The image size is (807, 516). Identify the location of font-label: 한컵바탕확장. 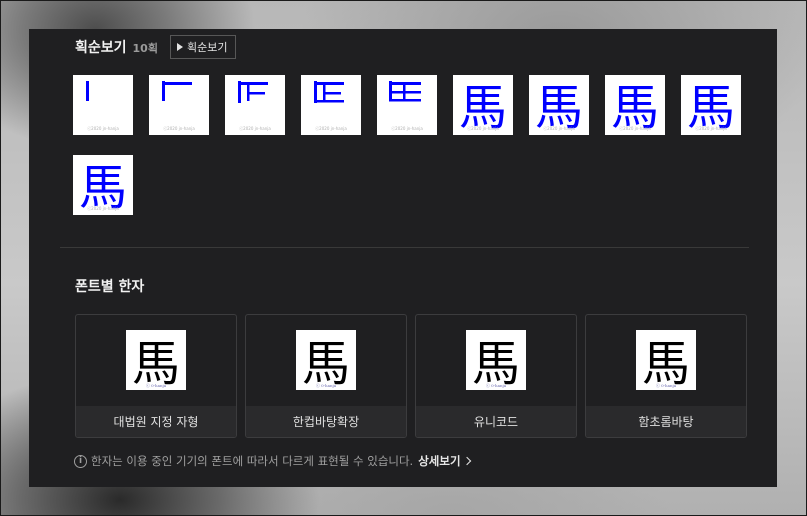
(326, 421).